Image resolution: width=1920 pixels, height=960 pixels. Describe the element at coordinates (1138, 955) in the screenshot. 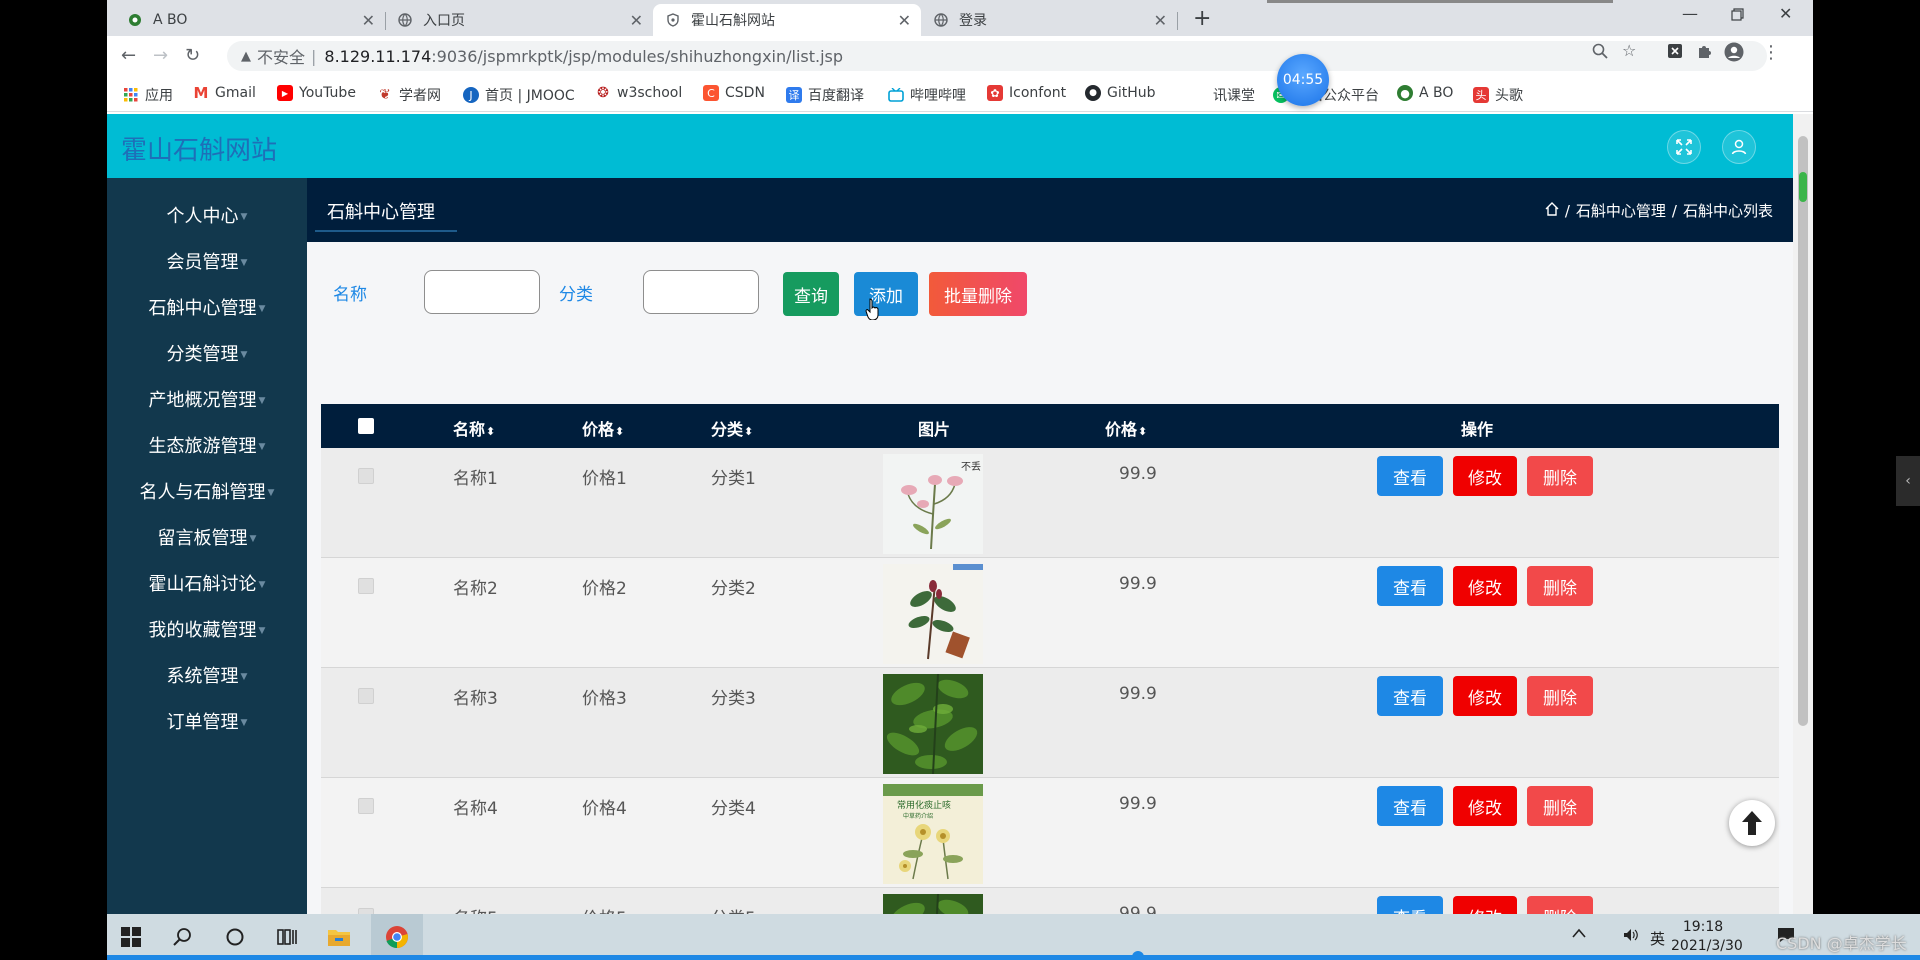

I see `progress-knob` at that location.